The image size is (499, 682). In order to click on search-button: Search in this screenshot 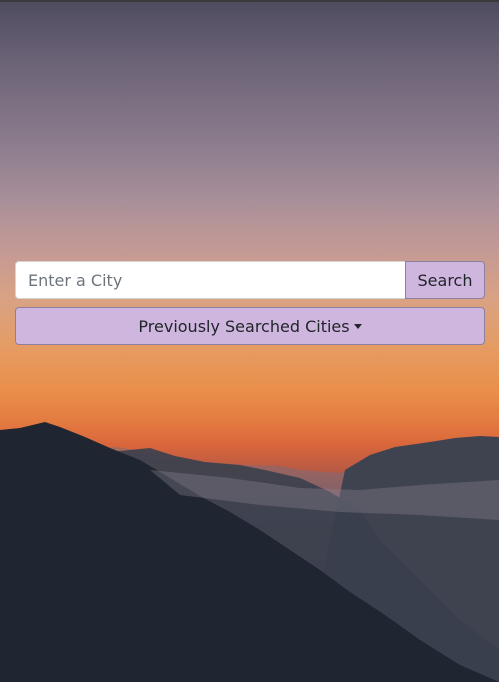, I will do `click(445, 280)`.